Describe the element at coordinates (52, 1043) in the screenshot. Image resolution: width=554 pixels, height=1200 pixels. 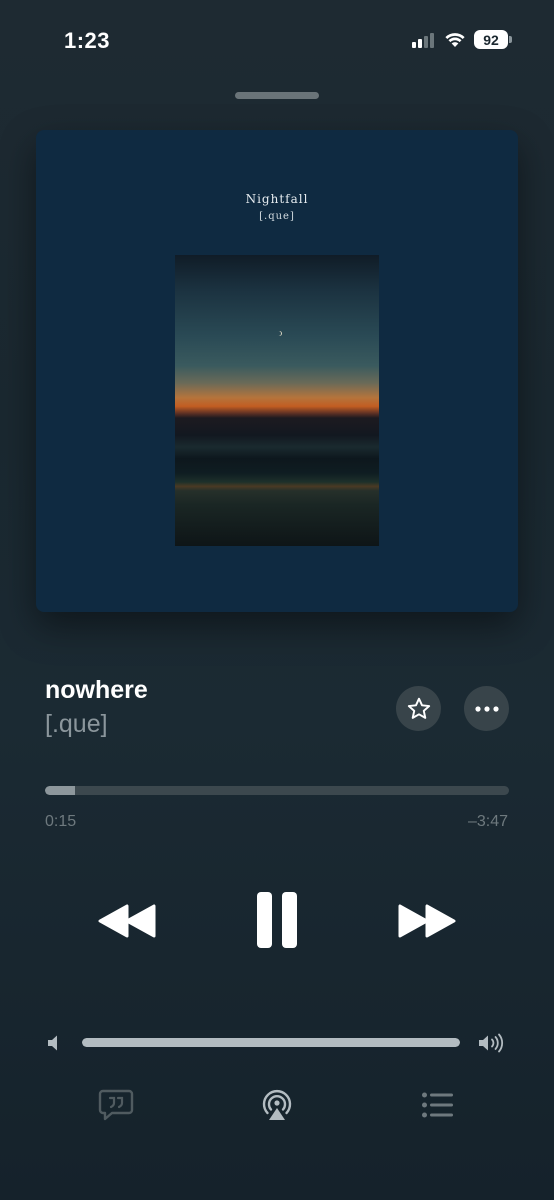
I see `speaker-low-icon` at that location.